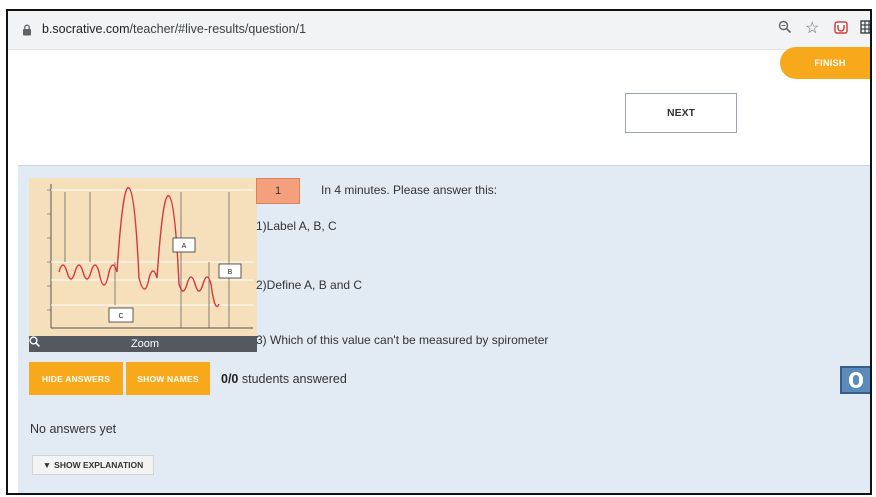  I want to click on question-image: A B C Zoom, so click(143, 265).